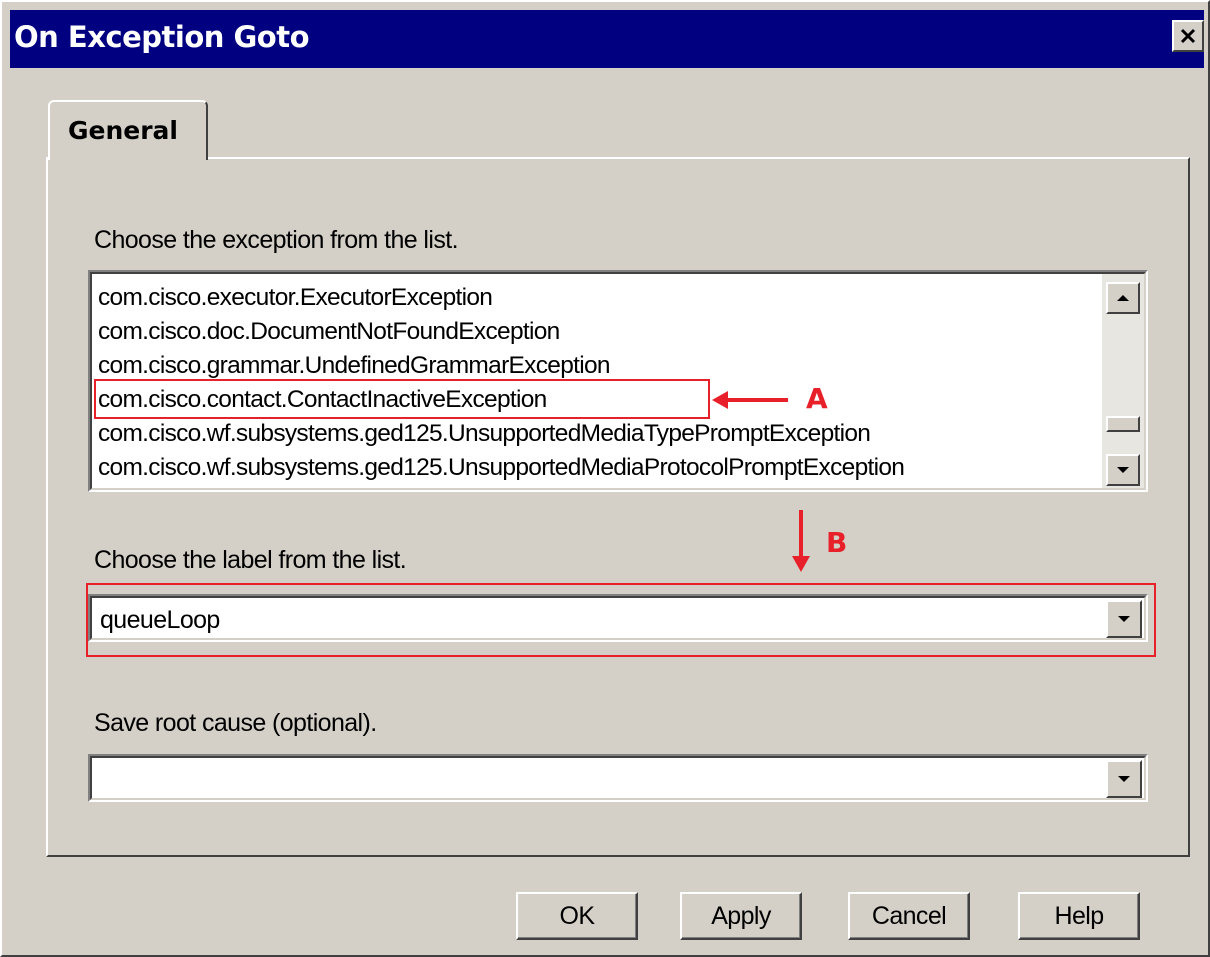  Describe the element at coordinates (909, 916) in the screenshot. I see `cancel-button: Cancel` at that location.